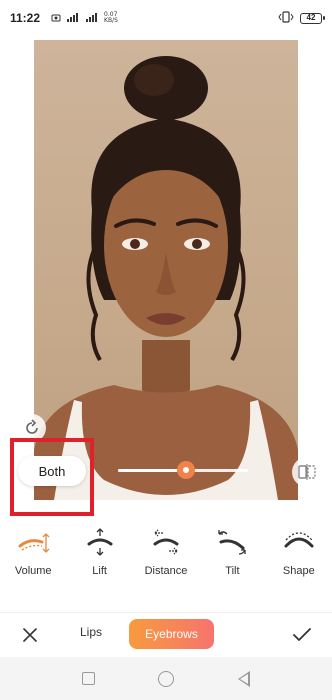 This screenshot has height=700, width=332. Describe the element at coordinates (33, 571) in the screenshot. I see `tool-label: Volume` at that location.